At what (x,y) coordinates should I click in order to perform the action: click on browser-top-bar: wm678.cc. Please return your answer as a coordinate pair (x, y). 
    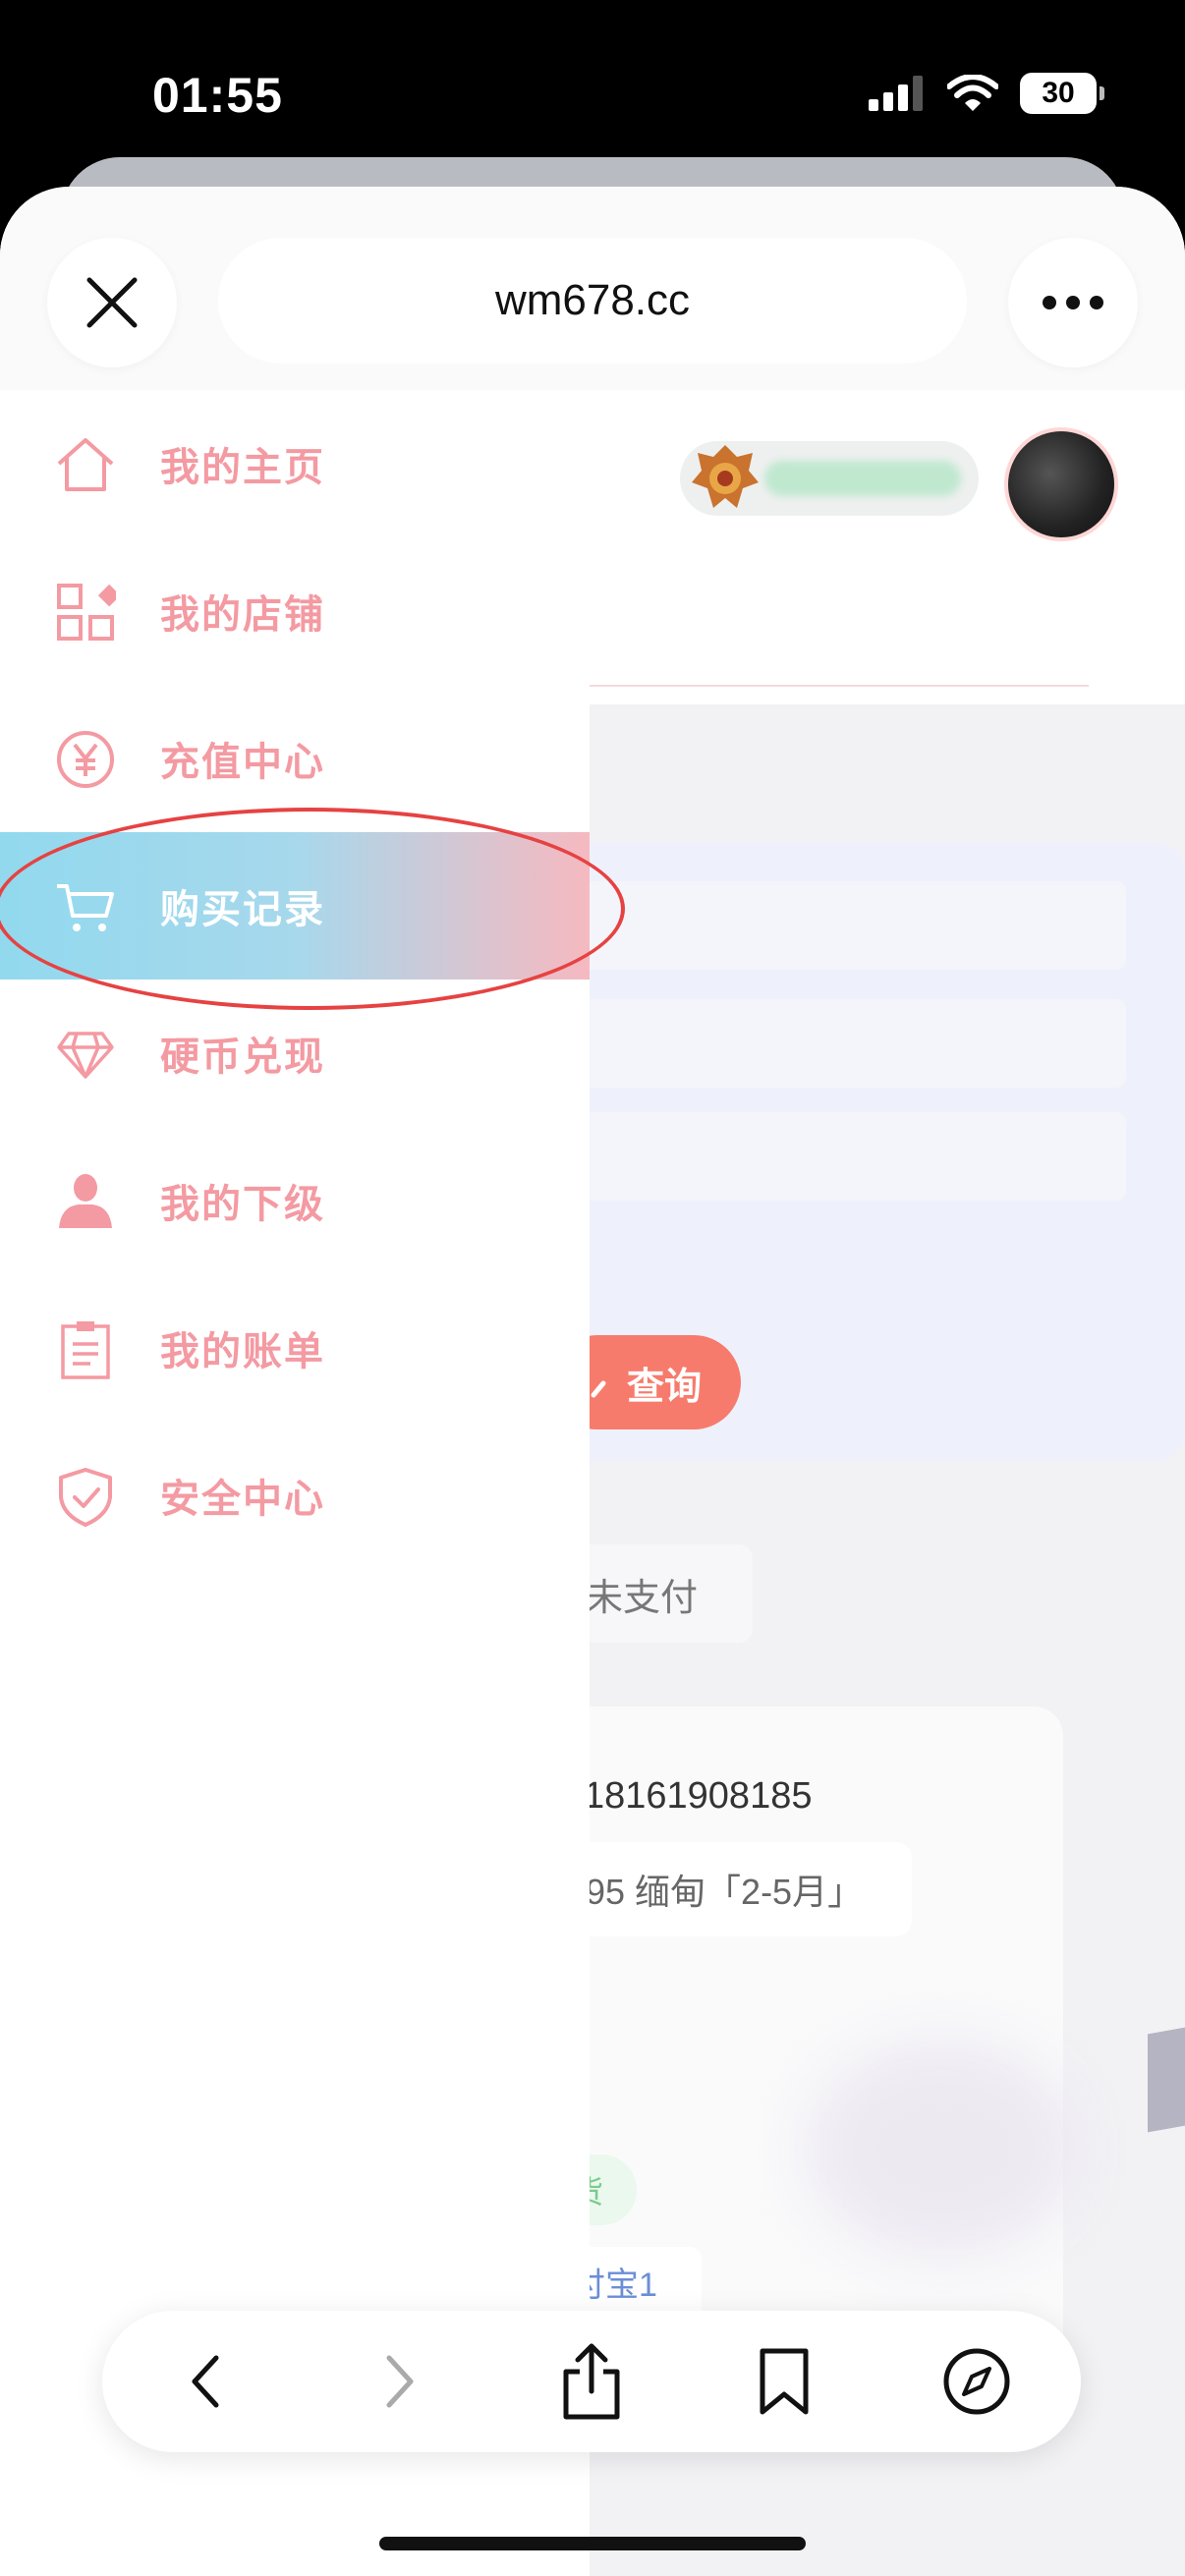
    Looking at the image, I should click on (592, 290).